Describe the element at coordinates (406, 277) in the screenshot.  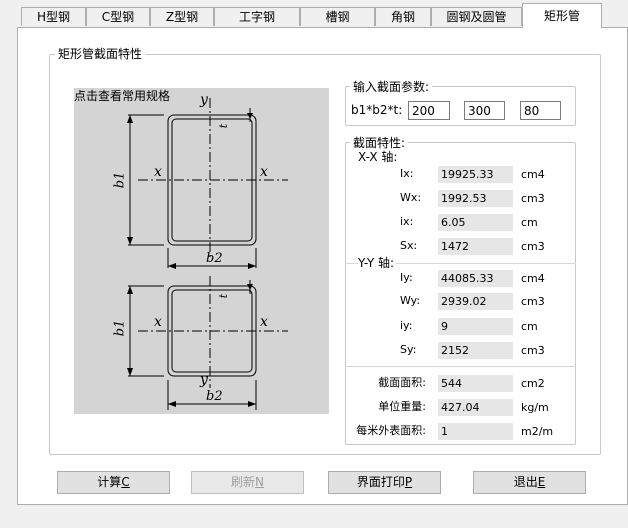
I see `prop-name: Iy:` at that location.